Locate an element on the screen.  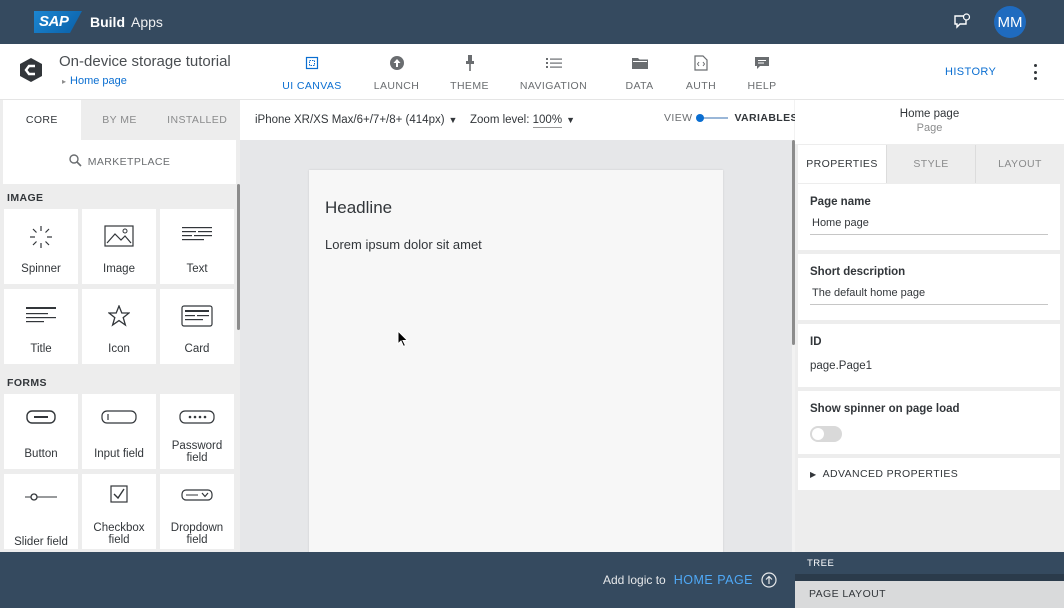
component-label: Icon is located at coordinates (119, 349).